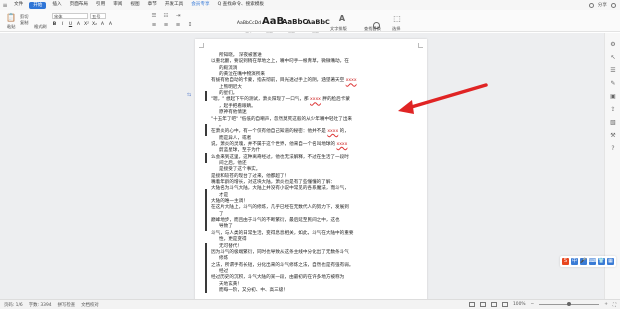  What do you see at coordinates (613, 149) in the screenshot?
I see `help-icon: ?` at bounding box center [613, 149].